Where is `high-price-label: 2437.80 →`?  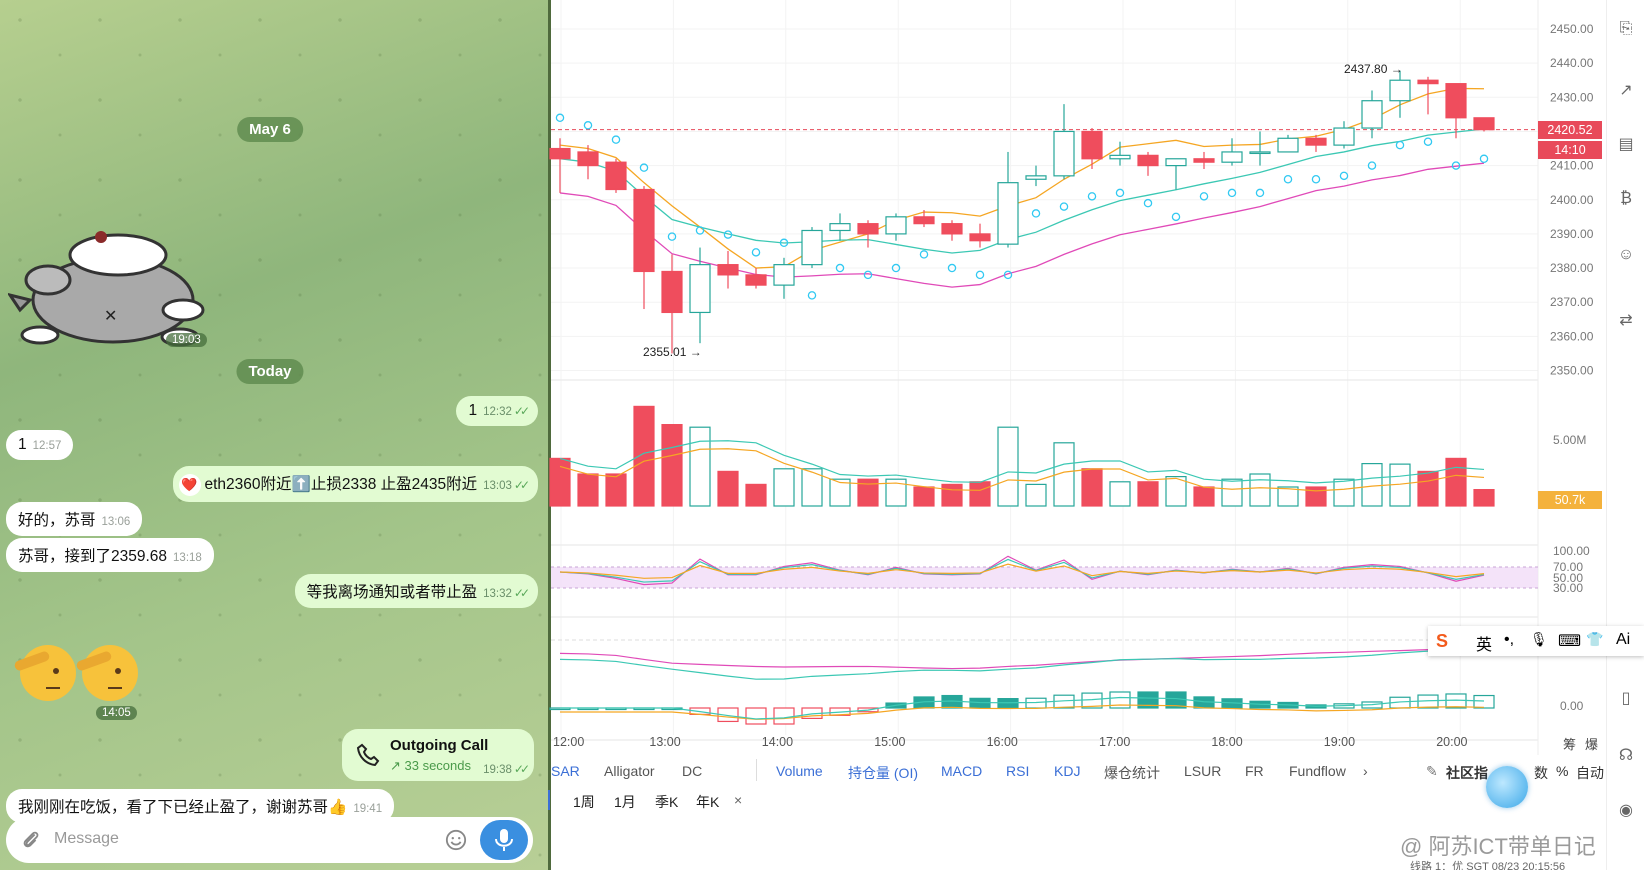 high-price-label: 2437.80 → is located at coordinates (1373, 69).